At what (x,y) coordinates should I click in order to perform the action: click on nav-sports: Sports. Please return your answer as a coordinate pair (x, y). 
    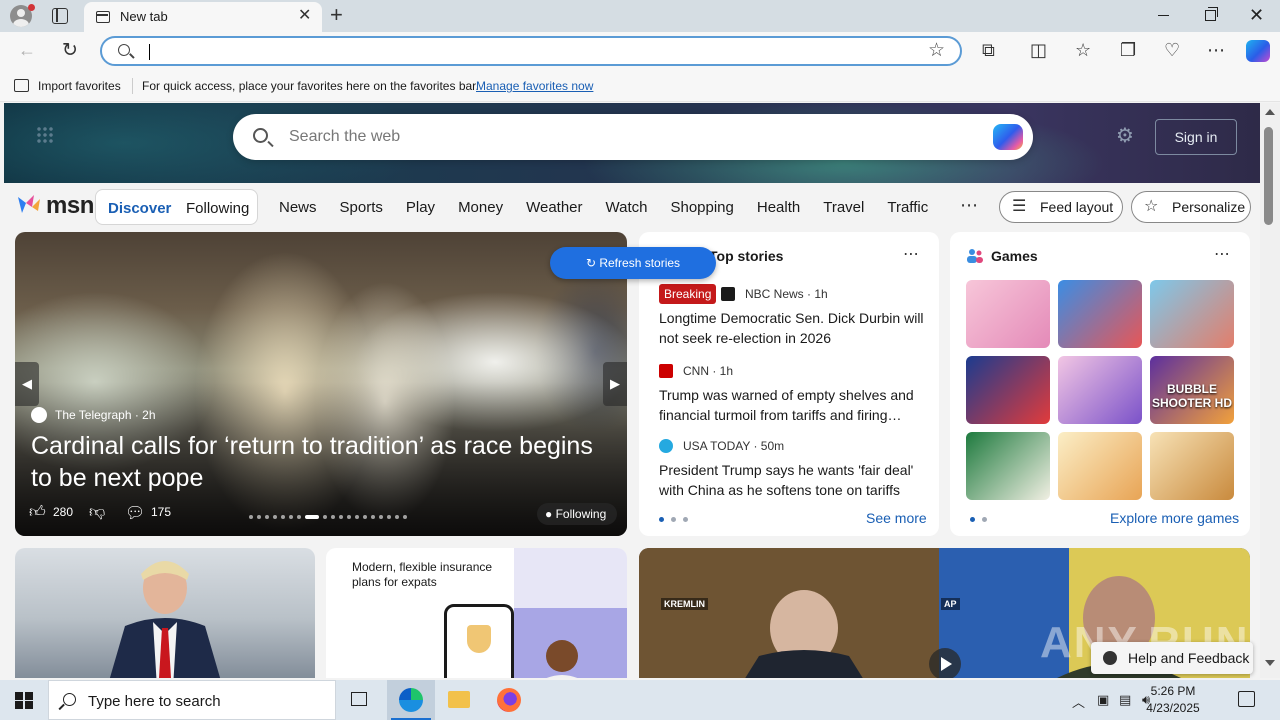
    Looking at the image, I should click on (361, 207).